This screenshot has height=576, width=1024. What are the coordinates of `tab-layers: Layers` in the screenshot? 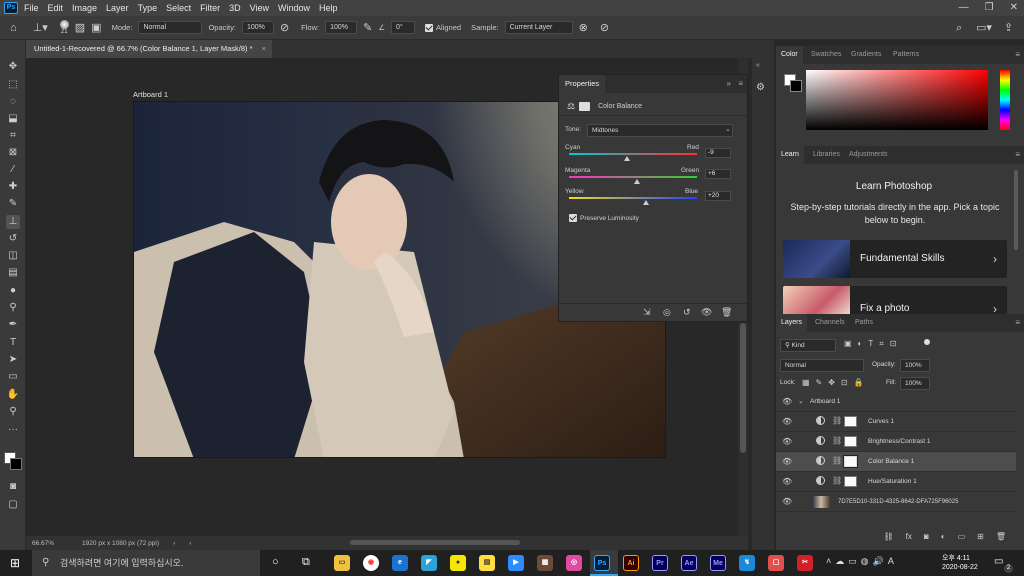 It's located at (792, 323).